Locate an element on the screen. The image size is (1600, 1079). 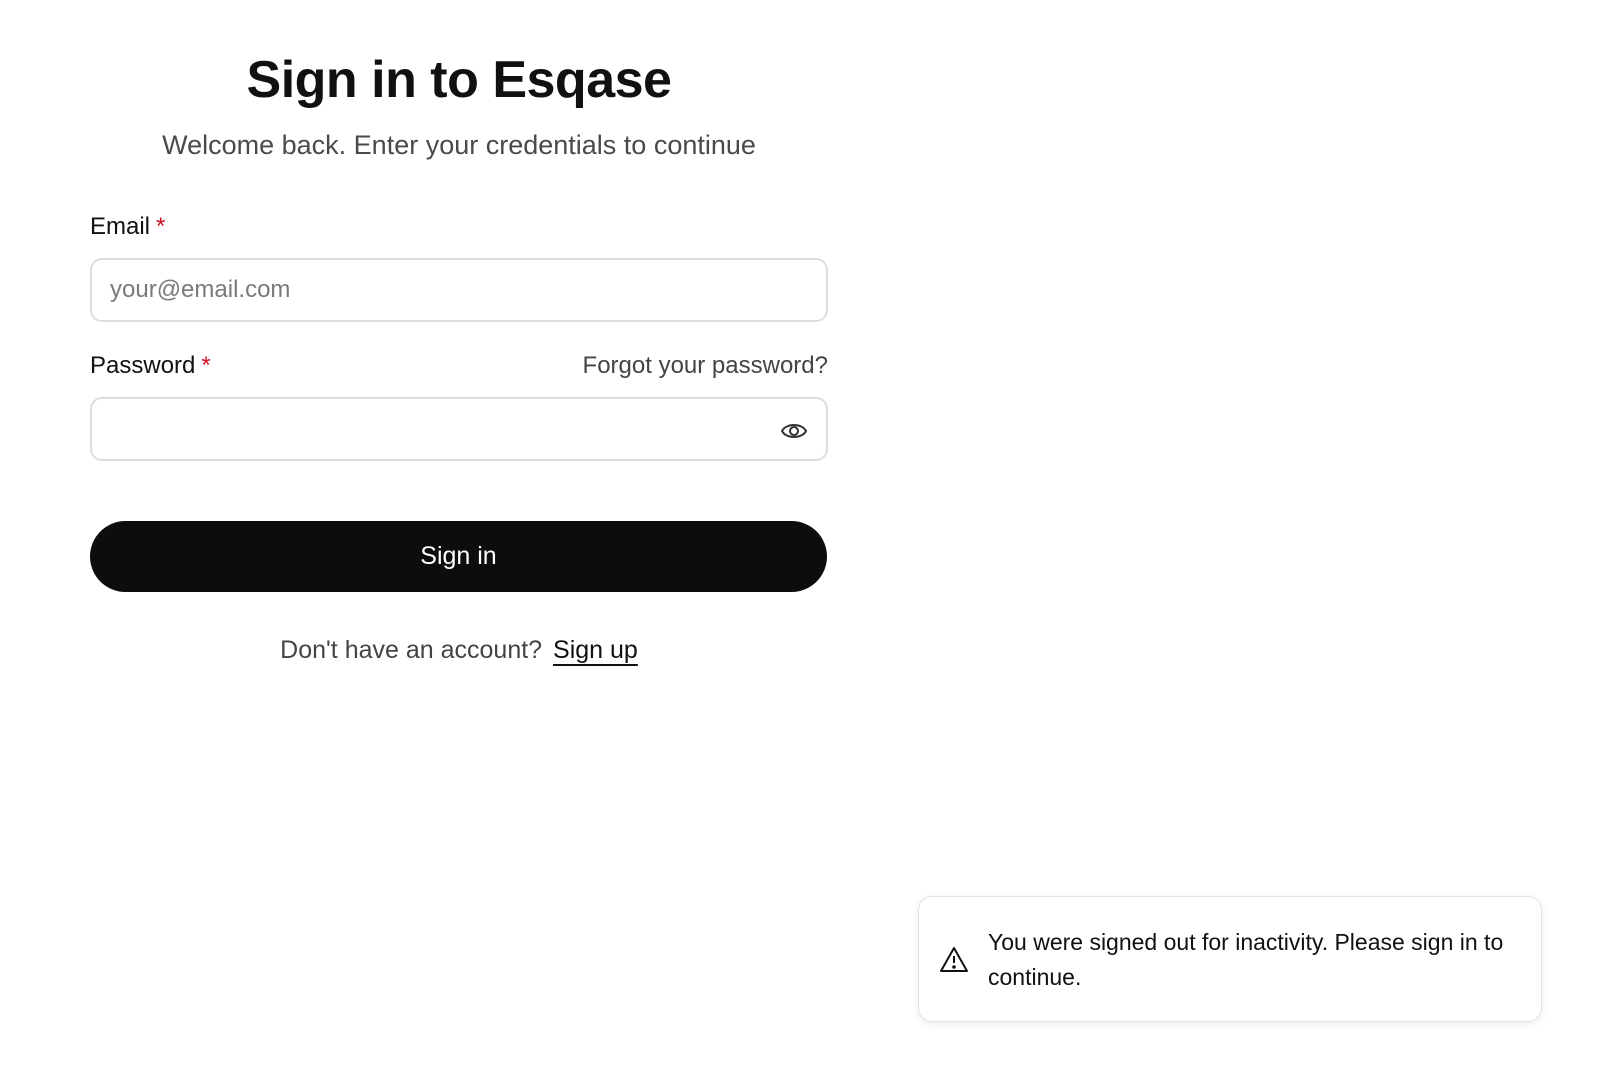
page-title: Sign in to Esqase is located at coordinates (459, 80).